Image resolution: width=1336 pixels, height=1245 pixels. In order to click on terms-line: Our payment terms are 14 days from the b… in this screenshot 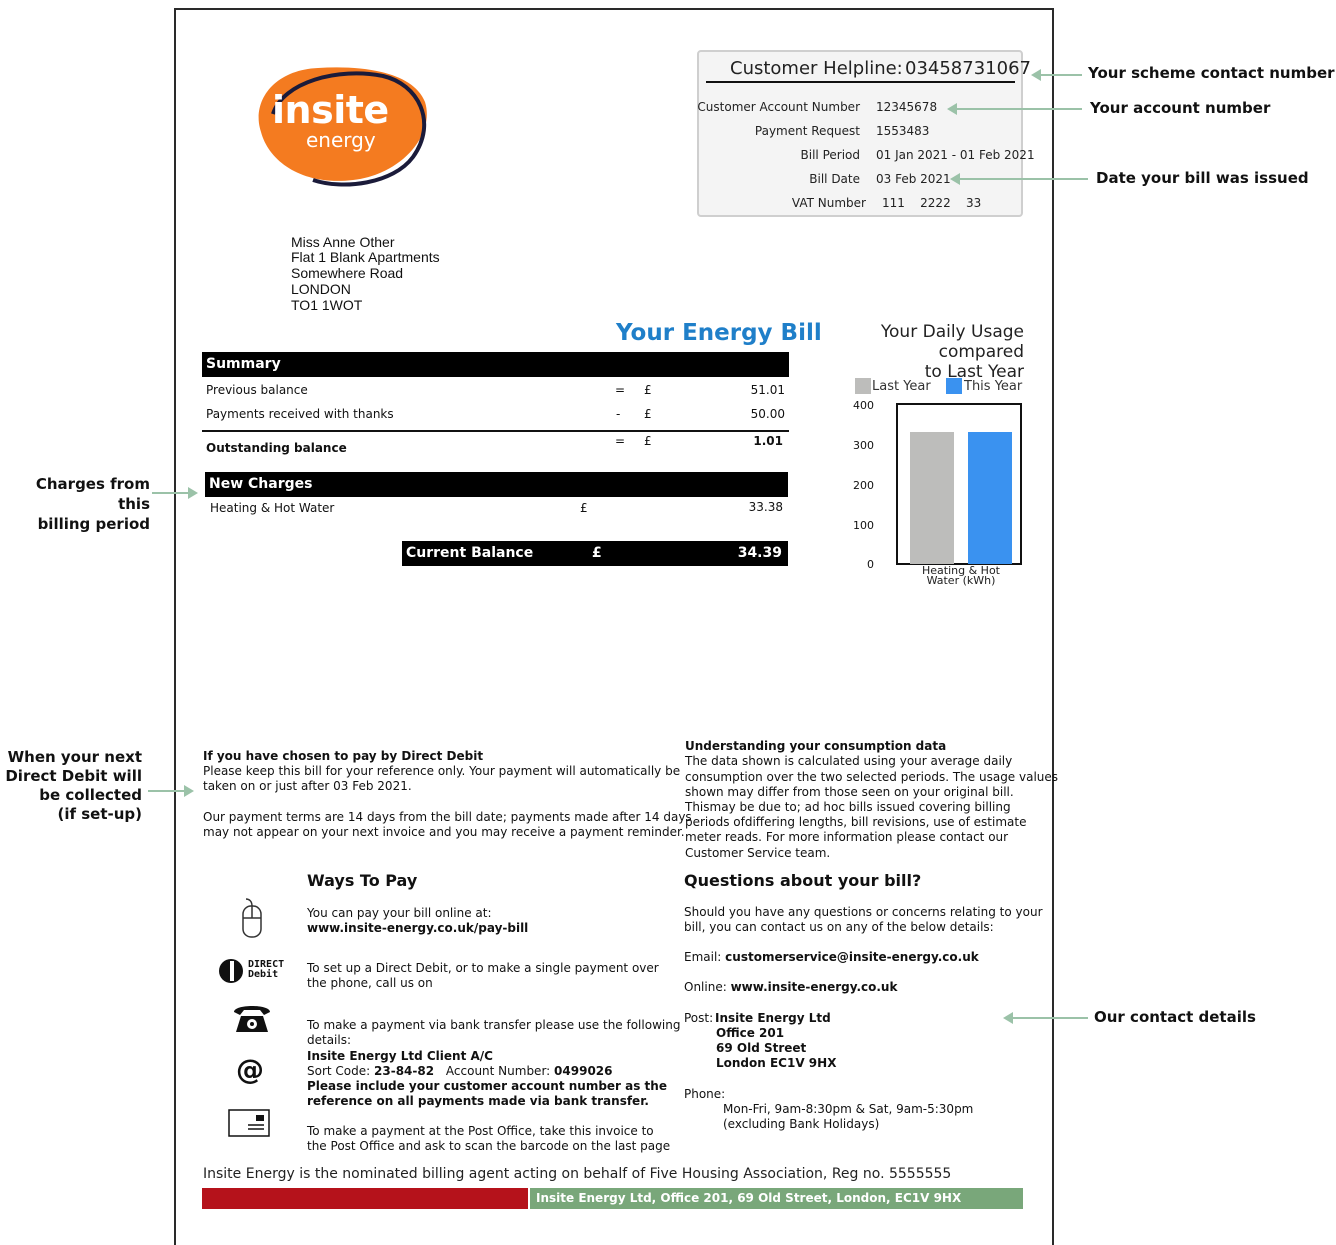, I will do `click(447, 817)`.